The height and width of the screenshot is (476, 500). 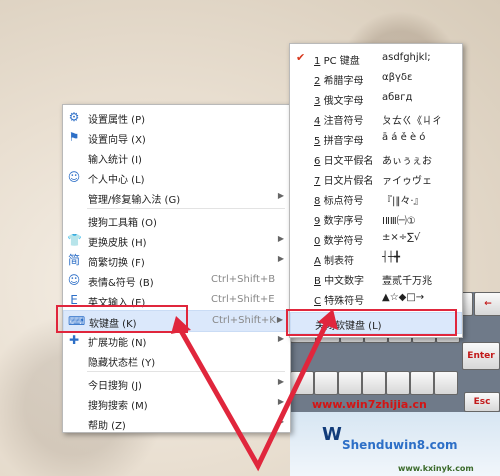 I want to click on annotation-arrows, so click(x=254, y=390).